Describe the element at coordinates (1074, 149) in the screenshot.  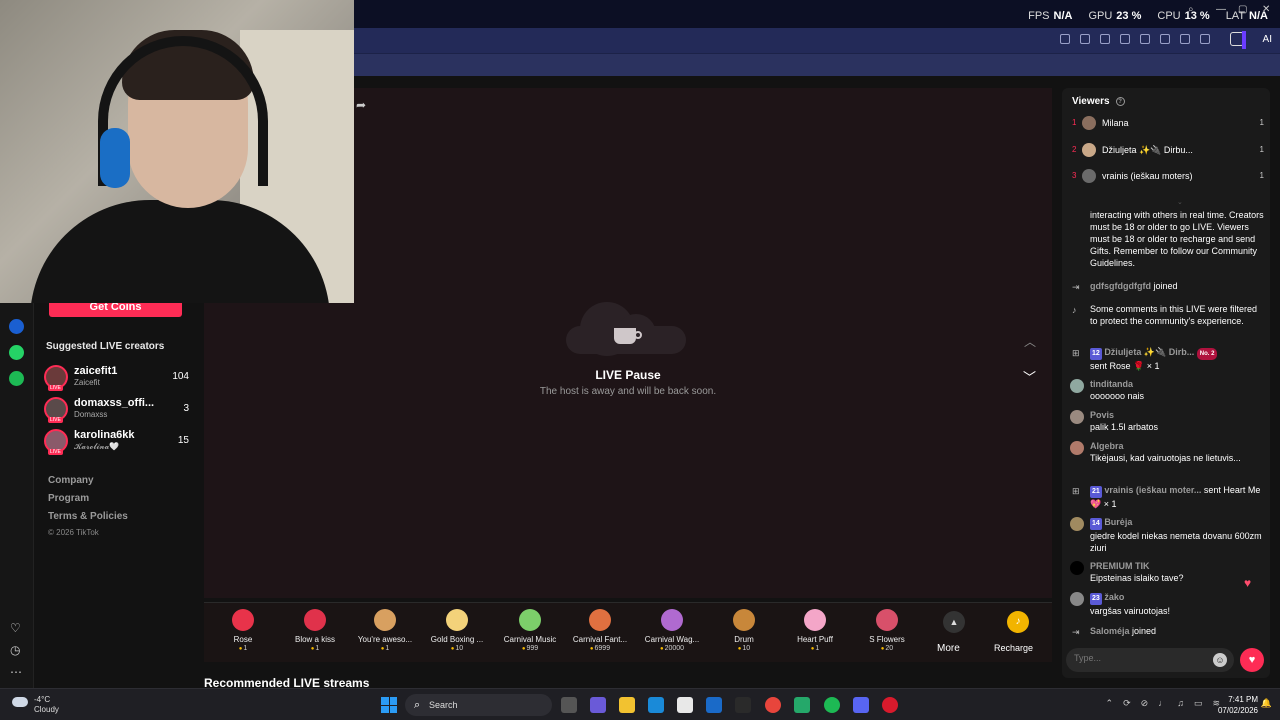
I see `viewer-rank: 2` at that location.